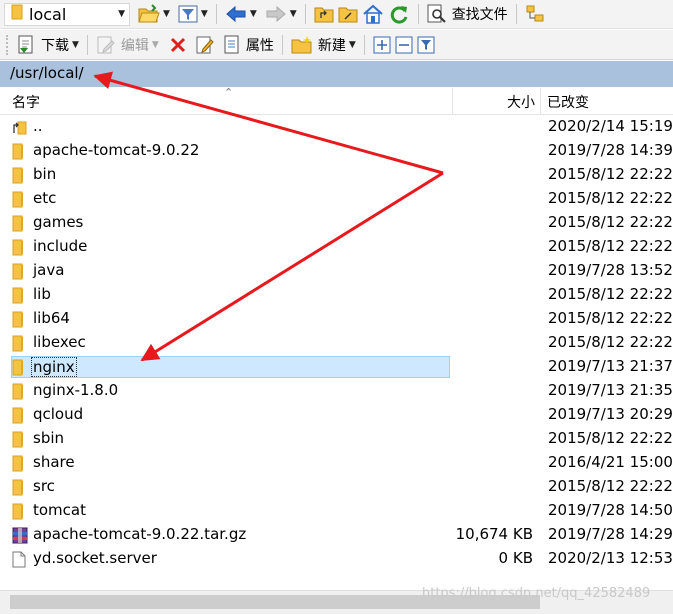 This screenshot has height=614, width=673. I want to click on new-folder-icon, so click(301, 44).